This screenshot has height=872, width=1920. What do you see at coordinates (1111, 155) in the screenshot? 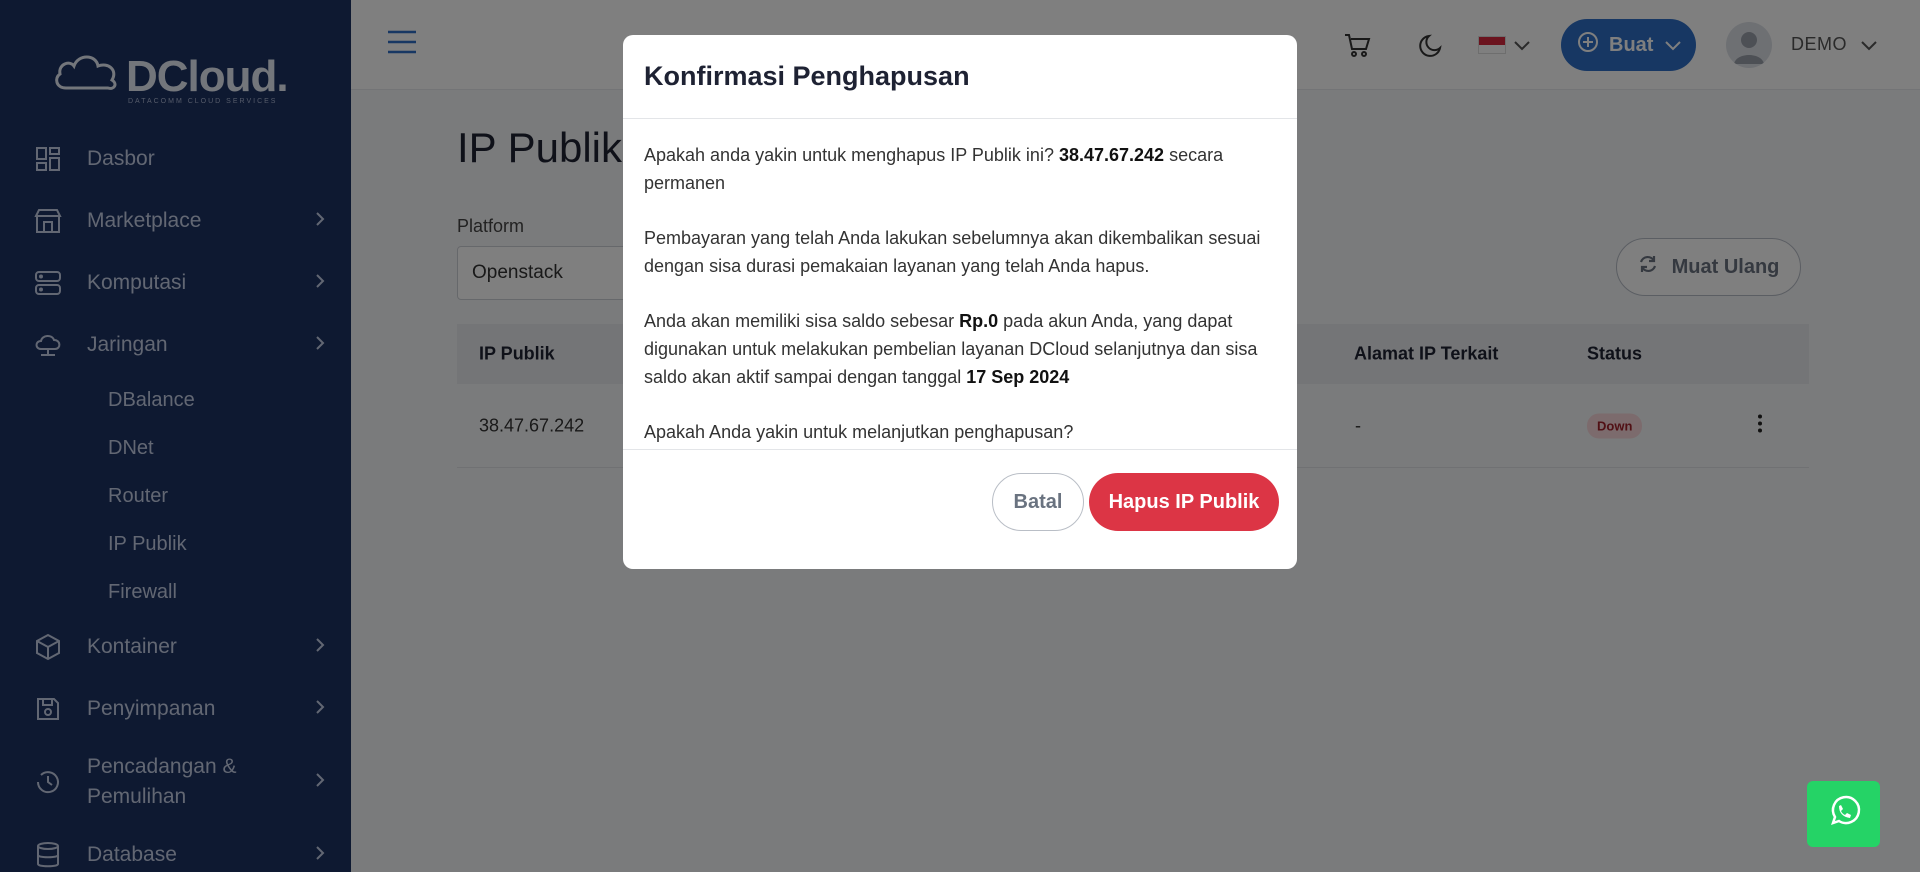
I see `modal-ip-address: 38.47.67.242` at bounding box center [1111, 155].